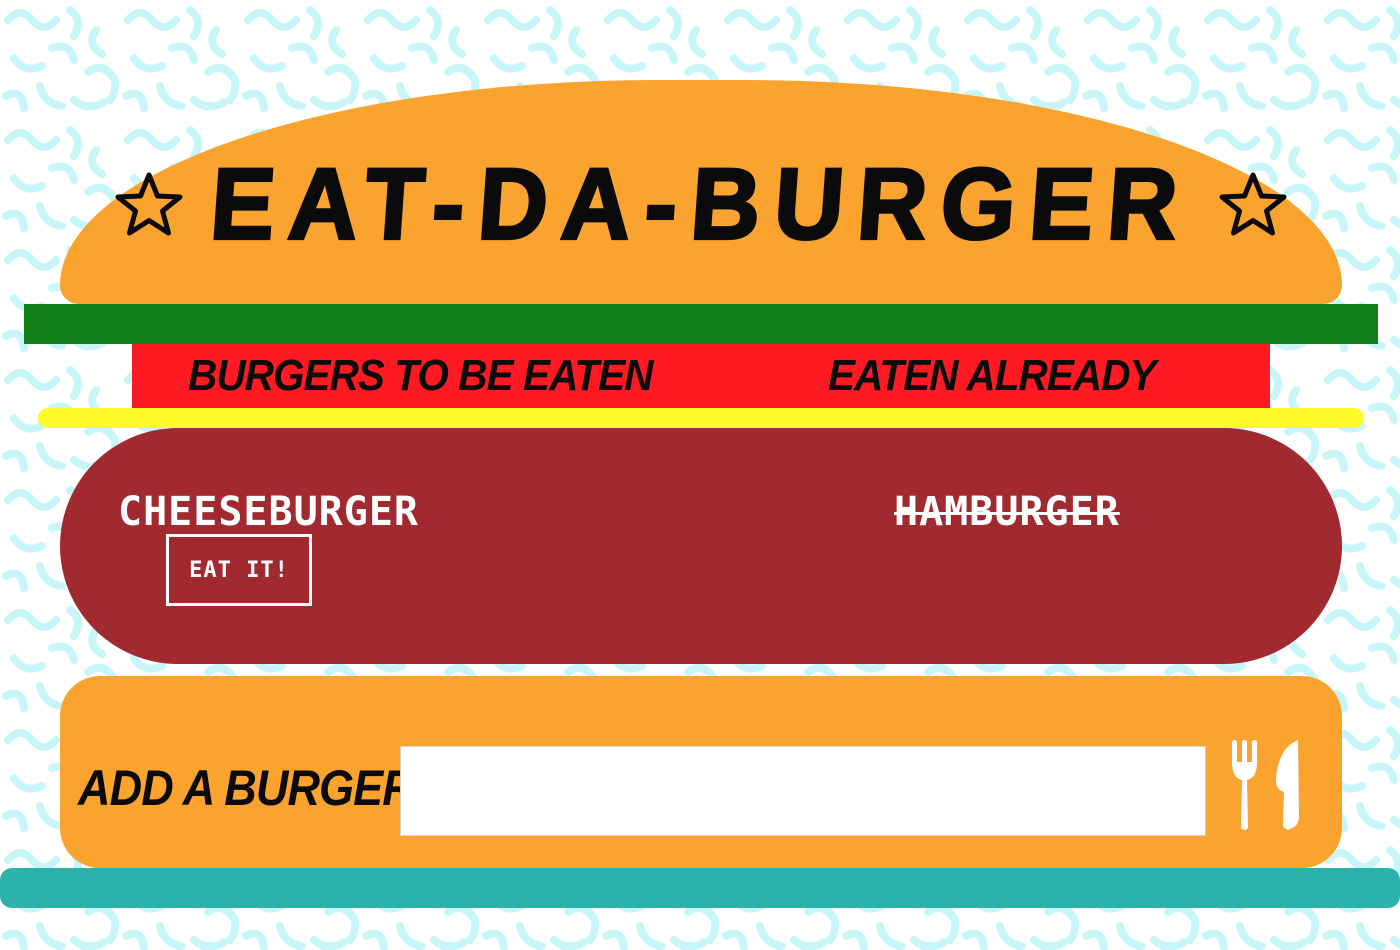 The width and height of the screenshot is (1400, 950). I want to click on column-headings-bar: BURGERS TO BE EATEN EATEN ALREADY, so click(701, 376).